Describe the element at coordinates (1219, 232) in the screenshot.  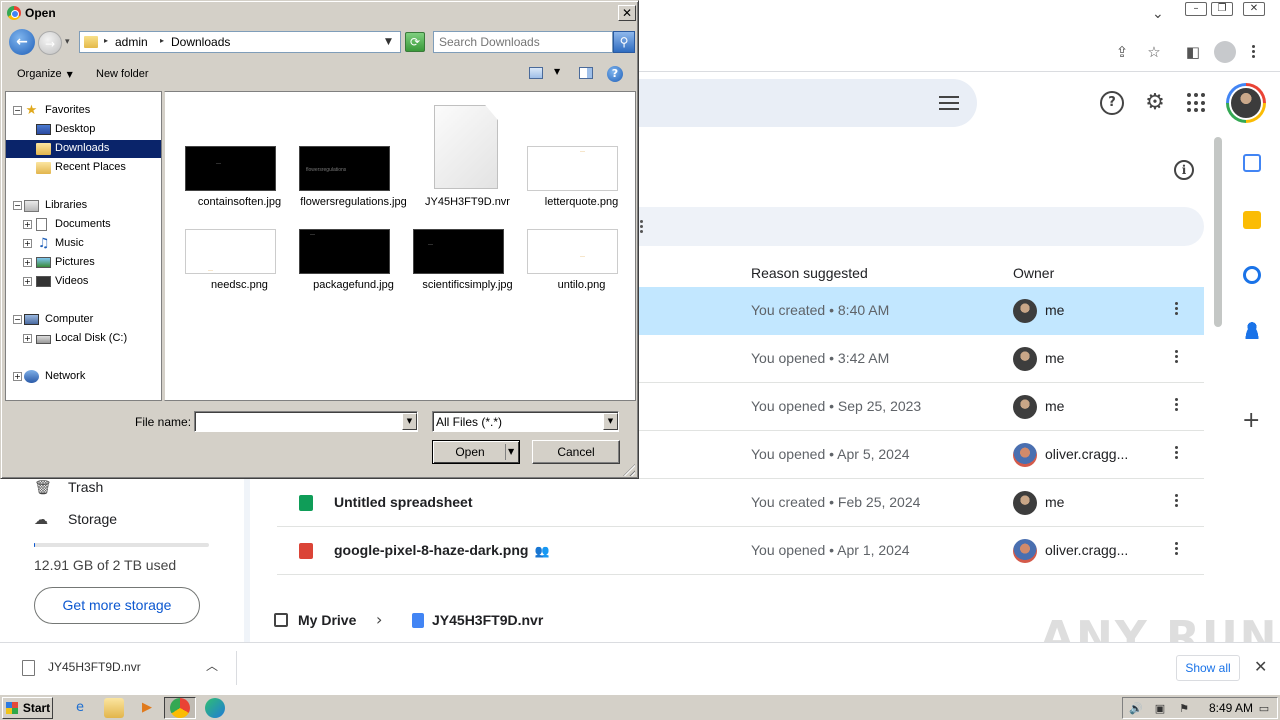
I see `drive-scrollbar` at that location.